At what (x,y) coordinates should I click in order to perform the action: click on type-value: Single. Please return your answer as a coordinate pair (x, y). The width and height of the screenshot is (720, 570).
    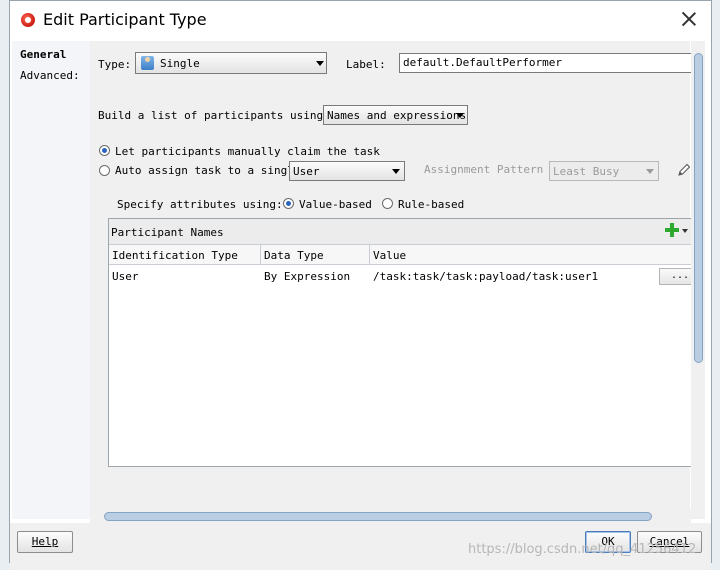
    Looking at the image, I should click on (180, 63).